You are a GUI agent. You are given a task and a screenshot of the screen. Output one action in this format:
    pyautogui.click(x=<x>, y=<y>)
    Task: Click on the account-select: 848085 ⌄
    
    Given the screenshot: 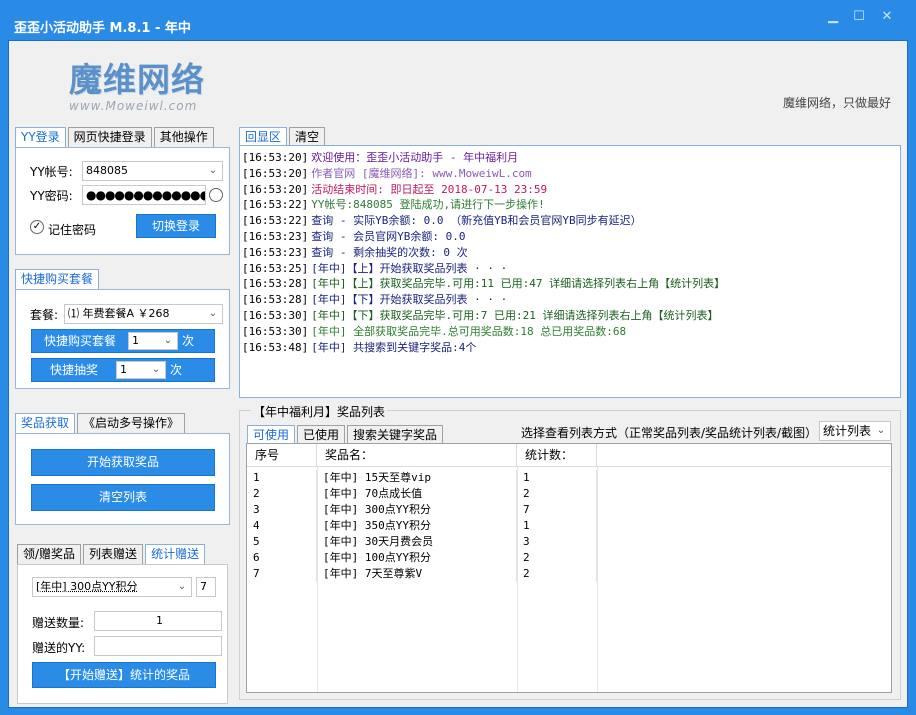 What is the action you would take?
    pyautogui.click(x=152, y=171)
    